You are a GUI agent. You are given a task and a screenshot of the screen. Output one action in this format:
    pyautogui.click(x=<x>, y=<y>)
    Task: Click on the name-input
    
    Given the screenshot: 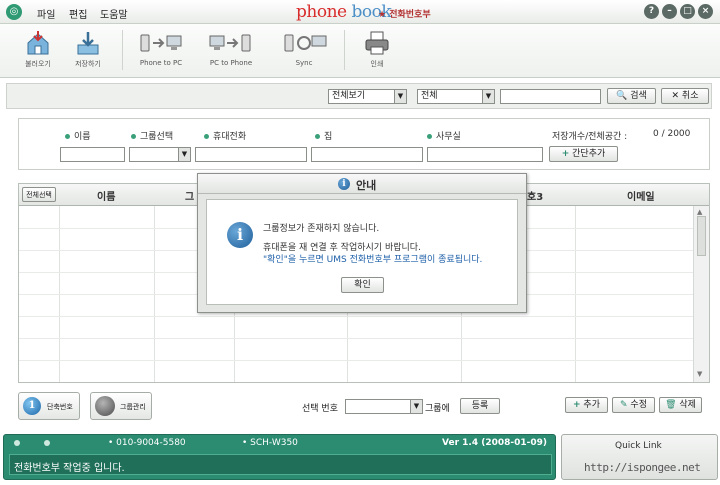 What is the action you would take?
    pyautogui.click(x=92, y=154)
    